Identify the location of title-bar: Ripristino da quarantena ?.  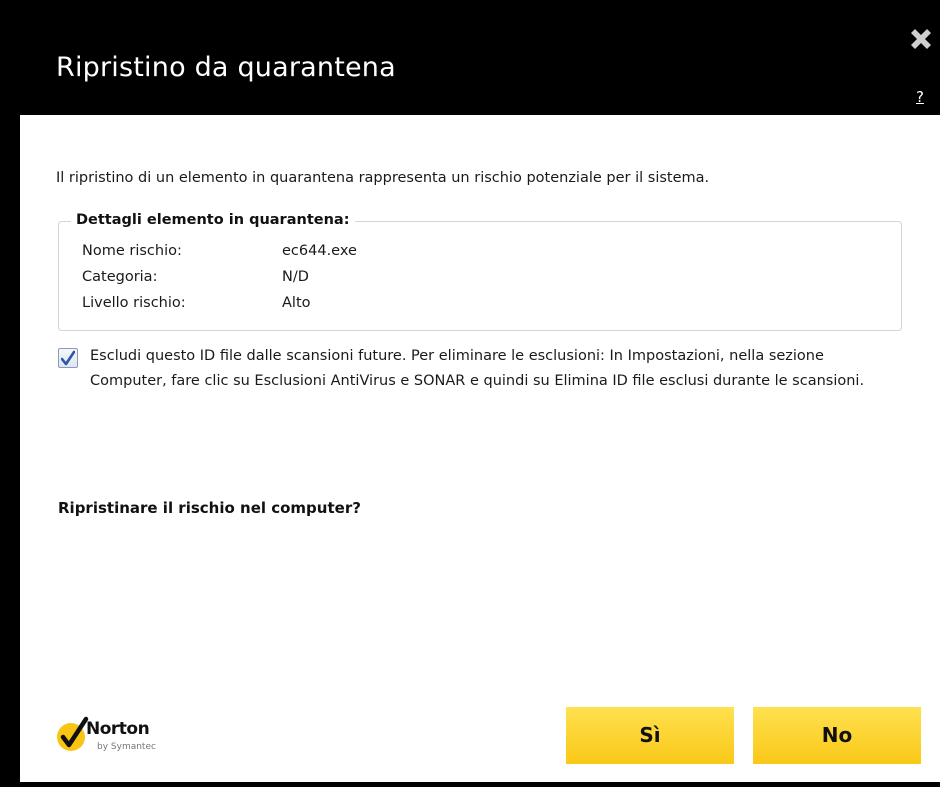
(470, 57).